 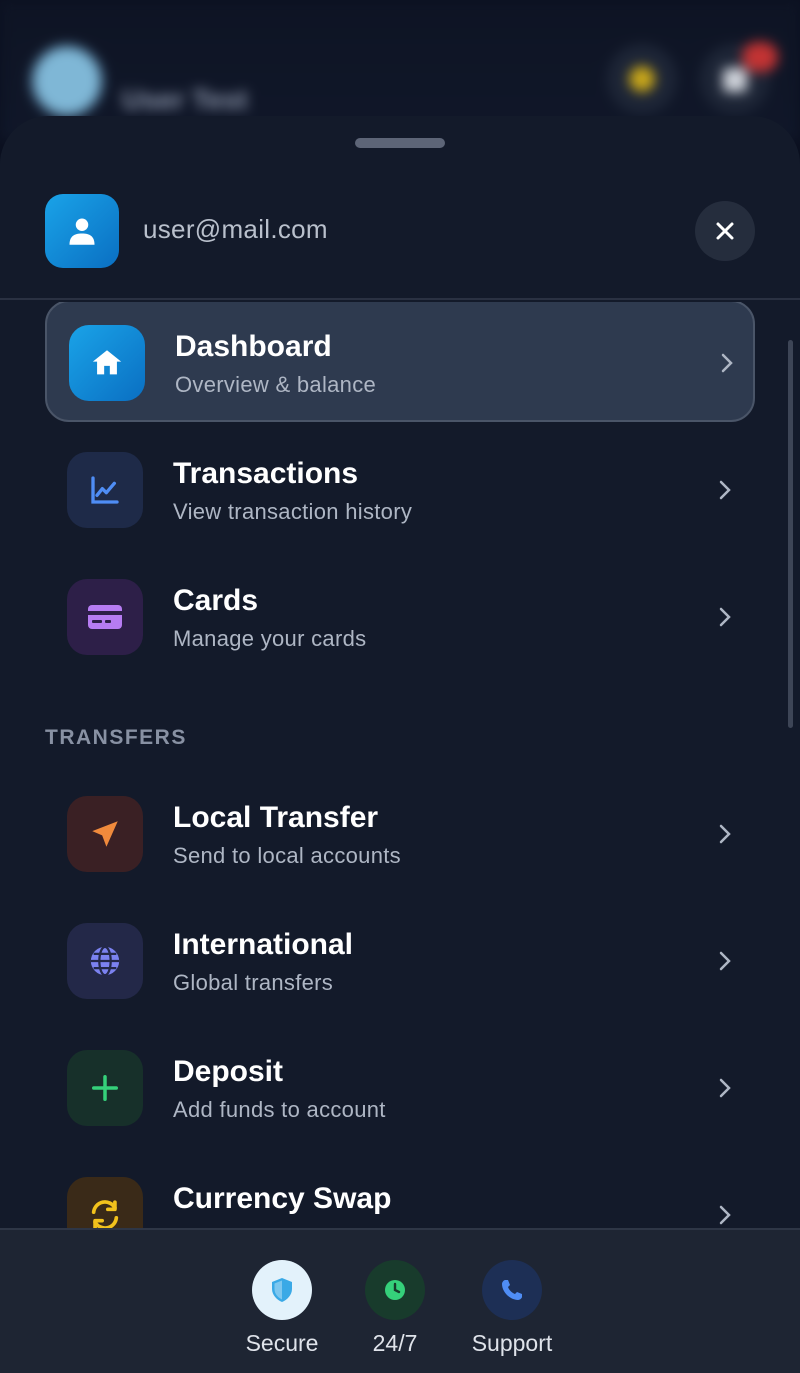 What do you see at coordinates (276, 384) in the screenshot?
I see `menu-item-subtitle: Overview & balance` at bounding box center [276, 384].